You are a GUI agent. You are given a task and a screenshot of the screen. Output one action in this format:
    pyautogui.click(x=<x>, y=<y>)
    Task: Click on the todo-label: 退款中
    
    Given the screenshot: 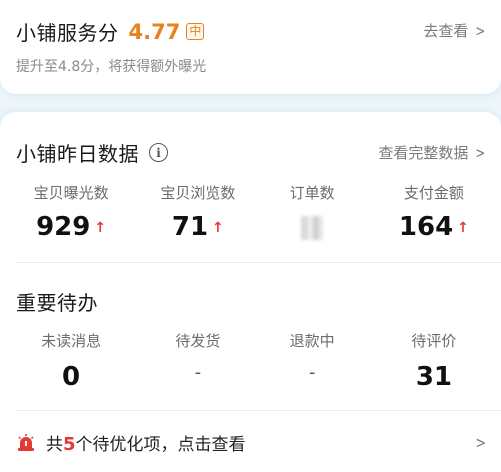 What is the action you would take?
    pyautogui.click(x=312, y=341)
    